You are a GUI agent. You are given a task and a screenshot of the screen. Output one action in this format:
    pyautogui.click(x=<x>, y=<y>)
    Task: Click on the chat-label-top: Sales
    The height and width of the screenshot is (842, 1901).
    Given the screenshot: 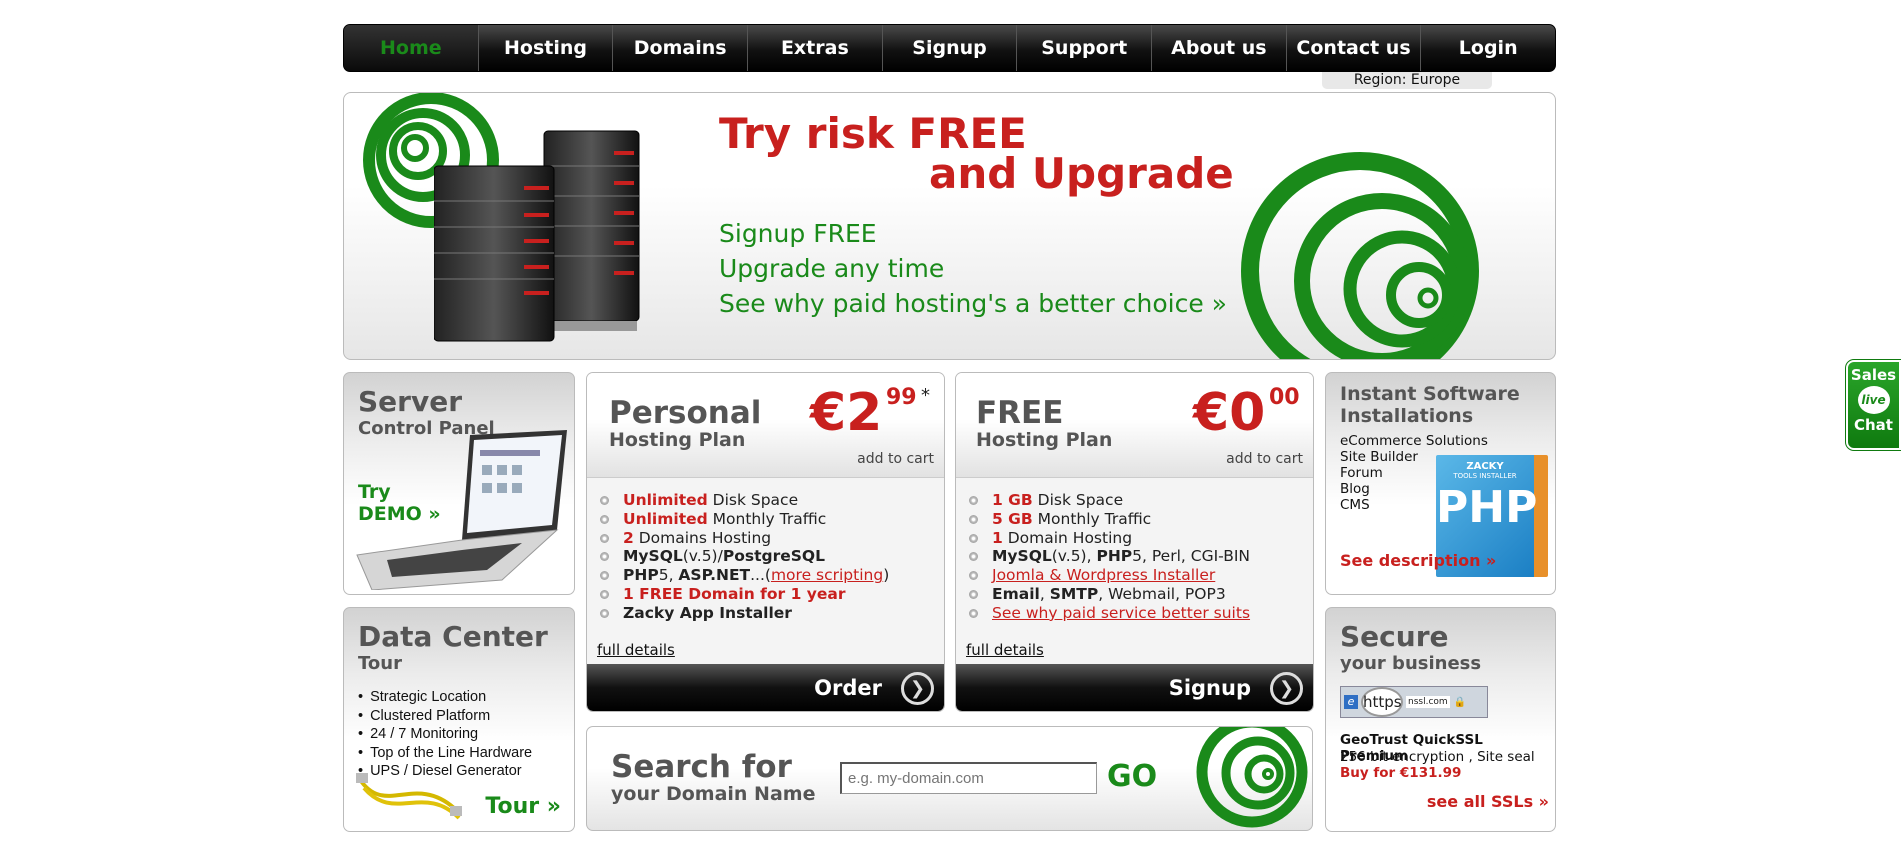 What is the action you would take?
    pyautogui.click(x=1873, y=375)
    